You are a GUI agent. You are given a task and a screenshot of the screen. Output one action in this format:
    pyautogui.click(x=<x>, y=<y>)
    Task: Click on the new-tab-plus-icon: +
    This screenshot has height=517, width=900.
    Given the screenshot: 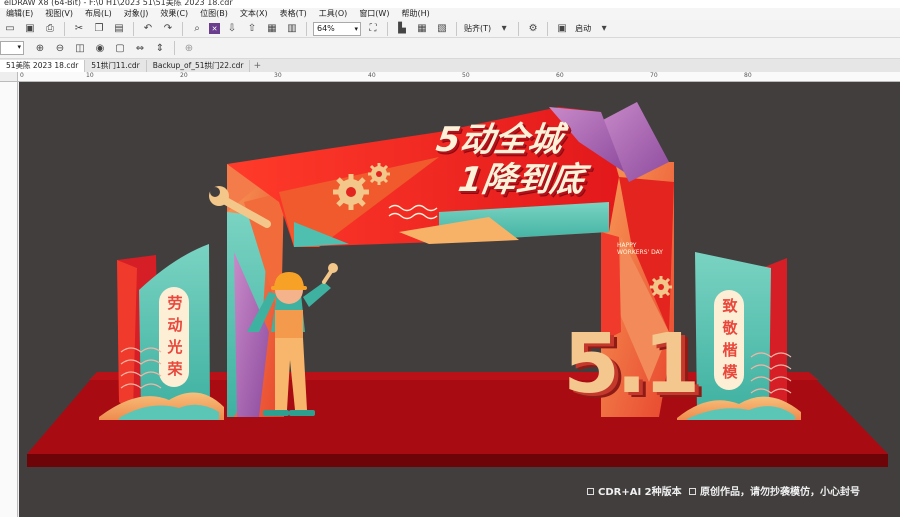 What is the action you would take?
    pyautogui.click(x=257, y=66)
    